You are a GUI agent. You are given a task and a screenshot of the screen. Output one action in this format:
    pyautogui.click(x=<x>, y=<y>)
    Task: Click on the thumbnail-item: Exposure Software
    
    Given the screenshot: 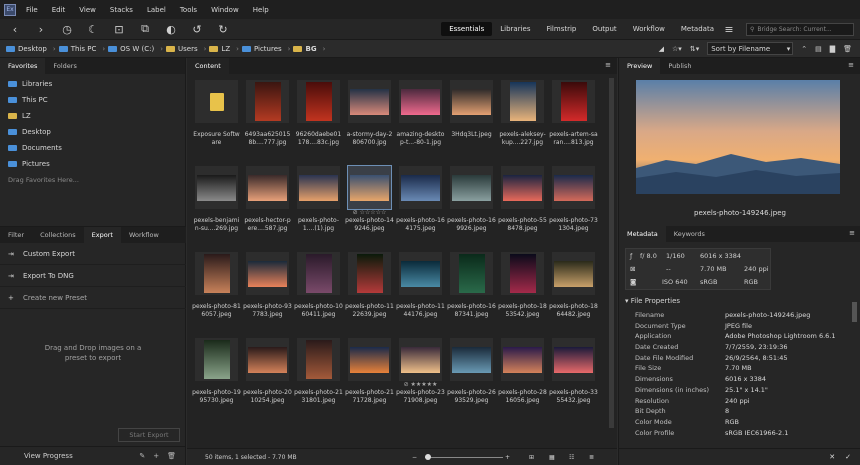 What is the action you would take?
    pyautogui.click(x=216, y=118)
    